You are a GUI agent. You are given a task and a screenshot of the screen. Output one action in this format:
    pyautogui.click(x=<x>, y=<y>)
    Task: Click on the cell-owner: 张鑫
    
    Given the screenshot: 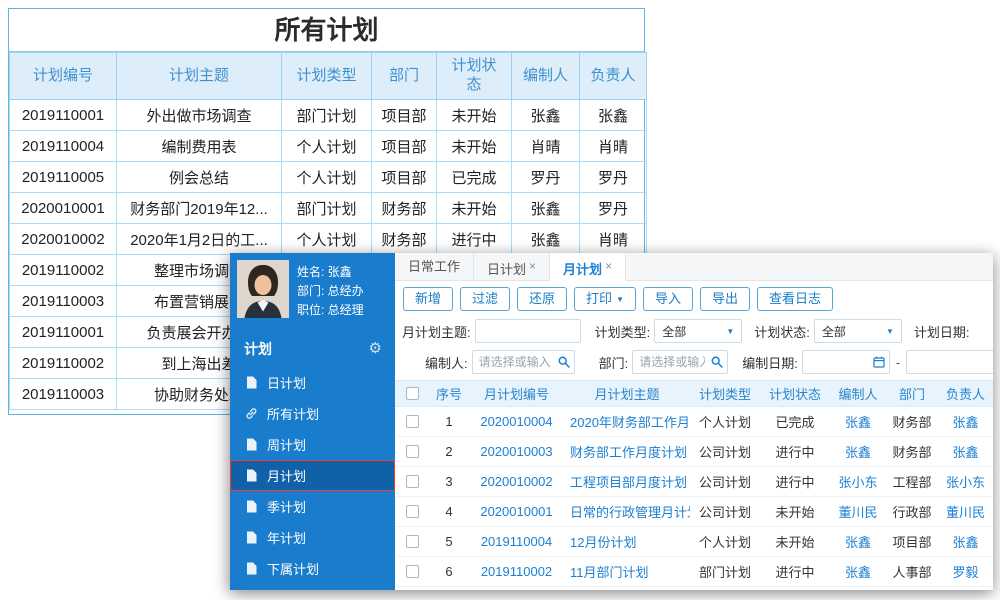 What is the action you would take?
    pyautogui.click(x=613, y=115)
    